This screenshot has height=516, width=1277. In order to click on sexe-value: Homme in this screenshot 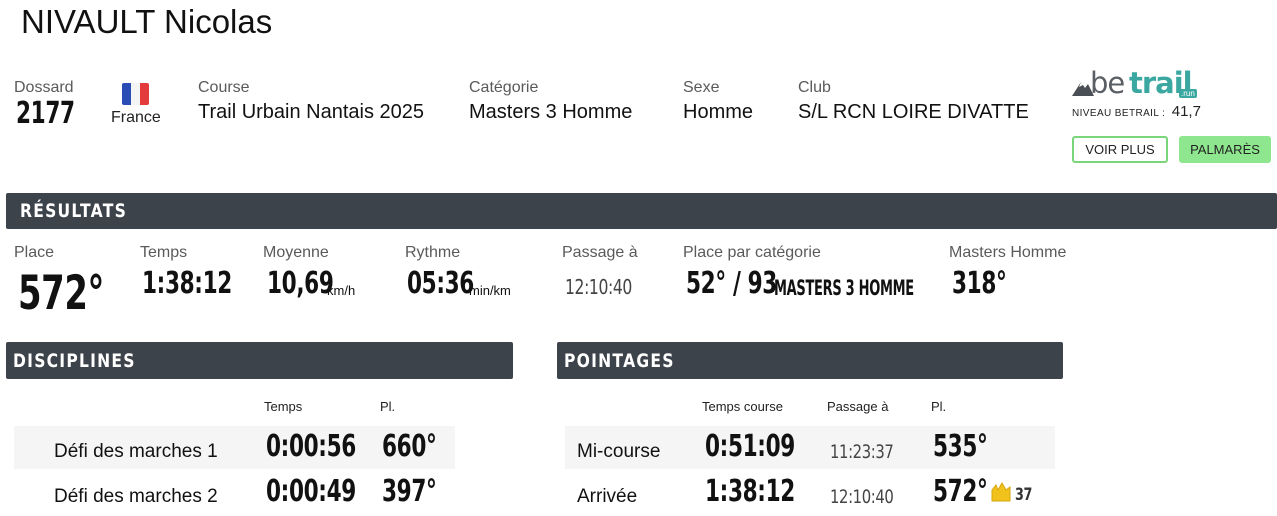, I will do `click(718, 112)`.